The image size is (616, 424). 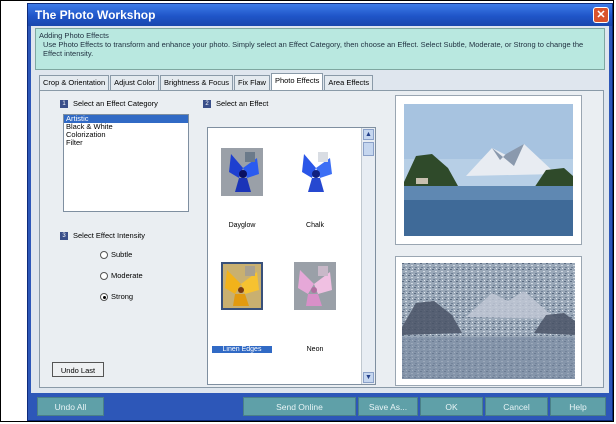 I want to click on tab-adjust-color: Adjust Color, so click(x=134, y=83).